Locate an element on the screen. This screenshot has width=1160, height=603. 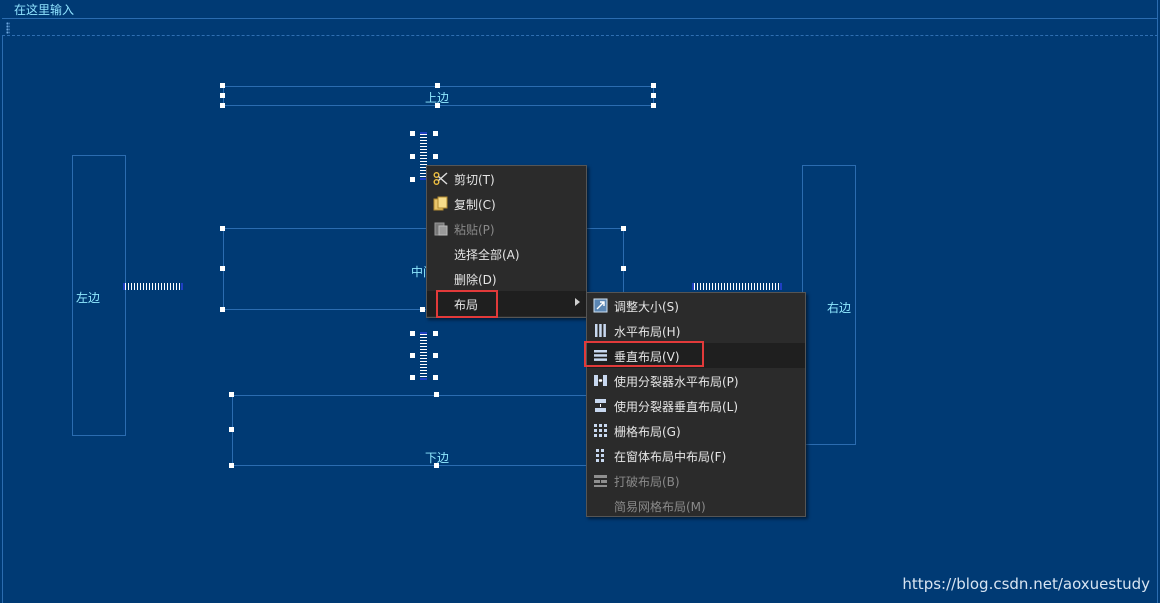
submenu-item-vertical-layout: 垂直布局(V) is located at coordinates (696, 355).